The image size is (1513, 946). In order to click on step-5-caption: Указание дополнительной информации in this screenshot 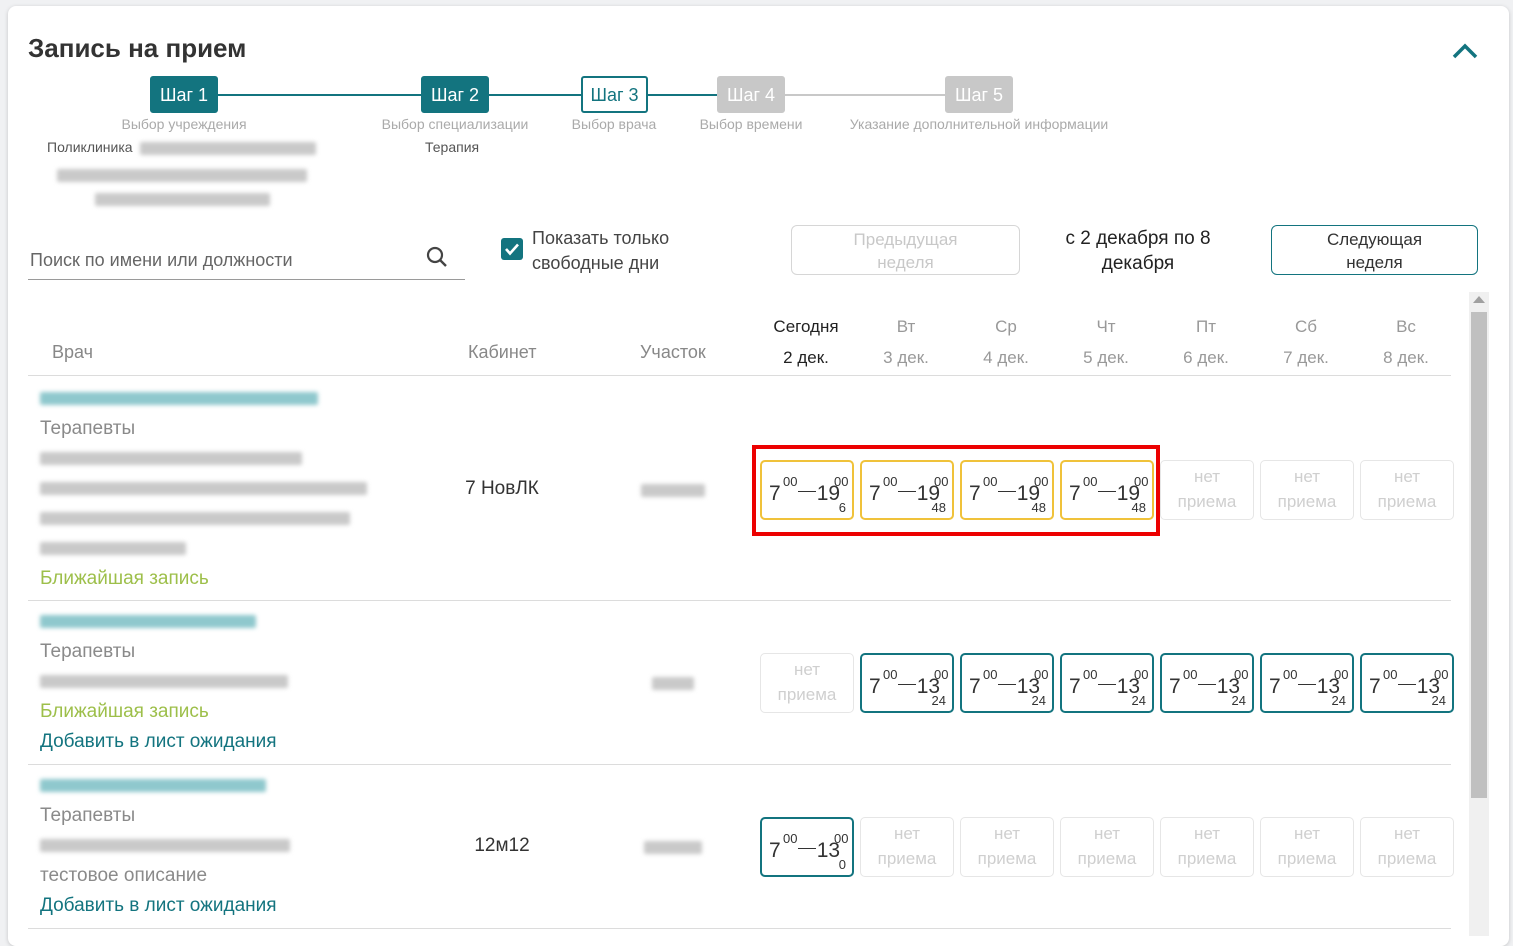, I will do `click(979, 124)`.